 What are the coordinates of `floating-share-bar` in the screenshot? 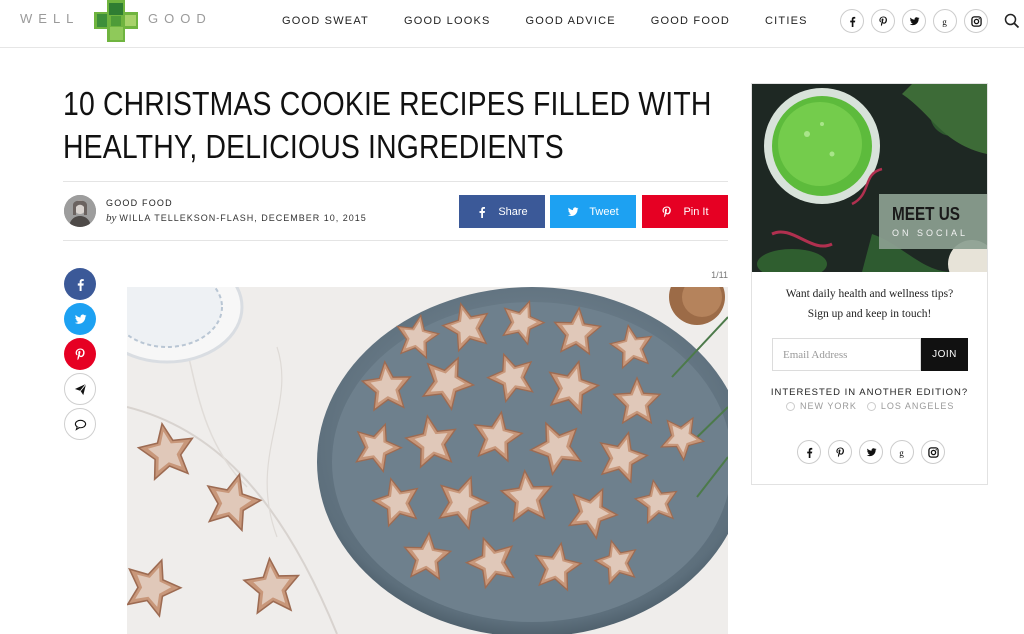 It's located at (80, 355).